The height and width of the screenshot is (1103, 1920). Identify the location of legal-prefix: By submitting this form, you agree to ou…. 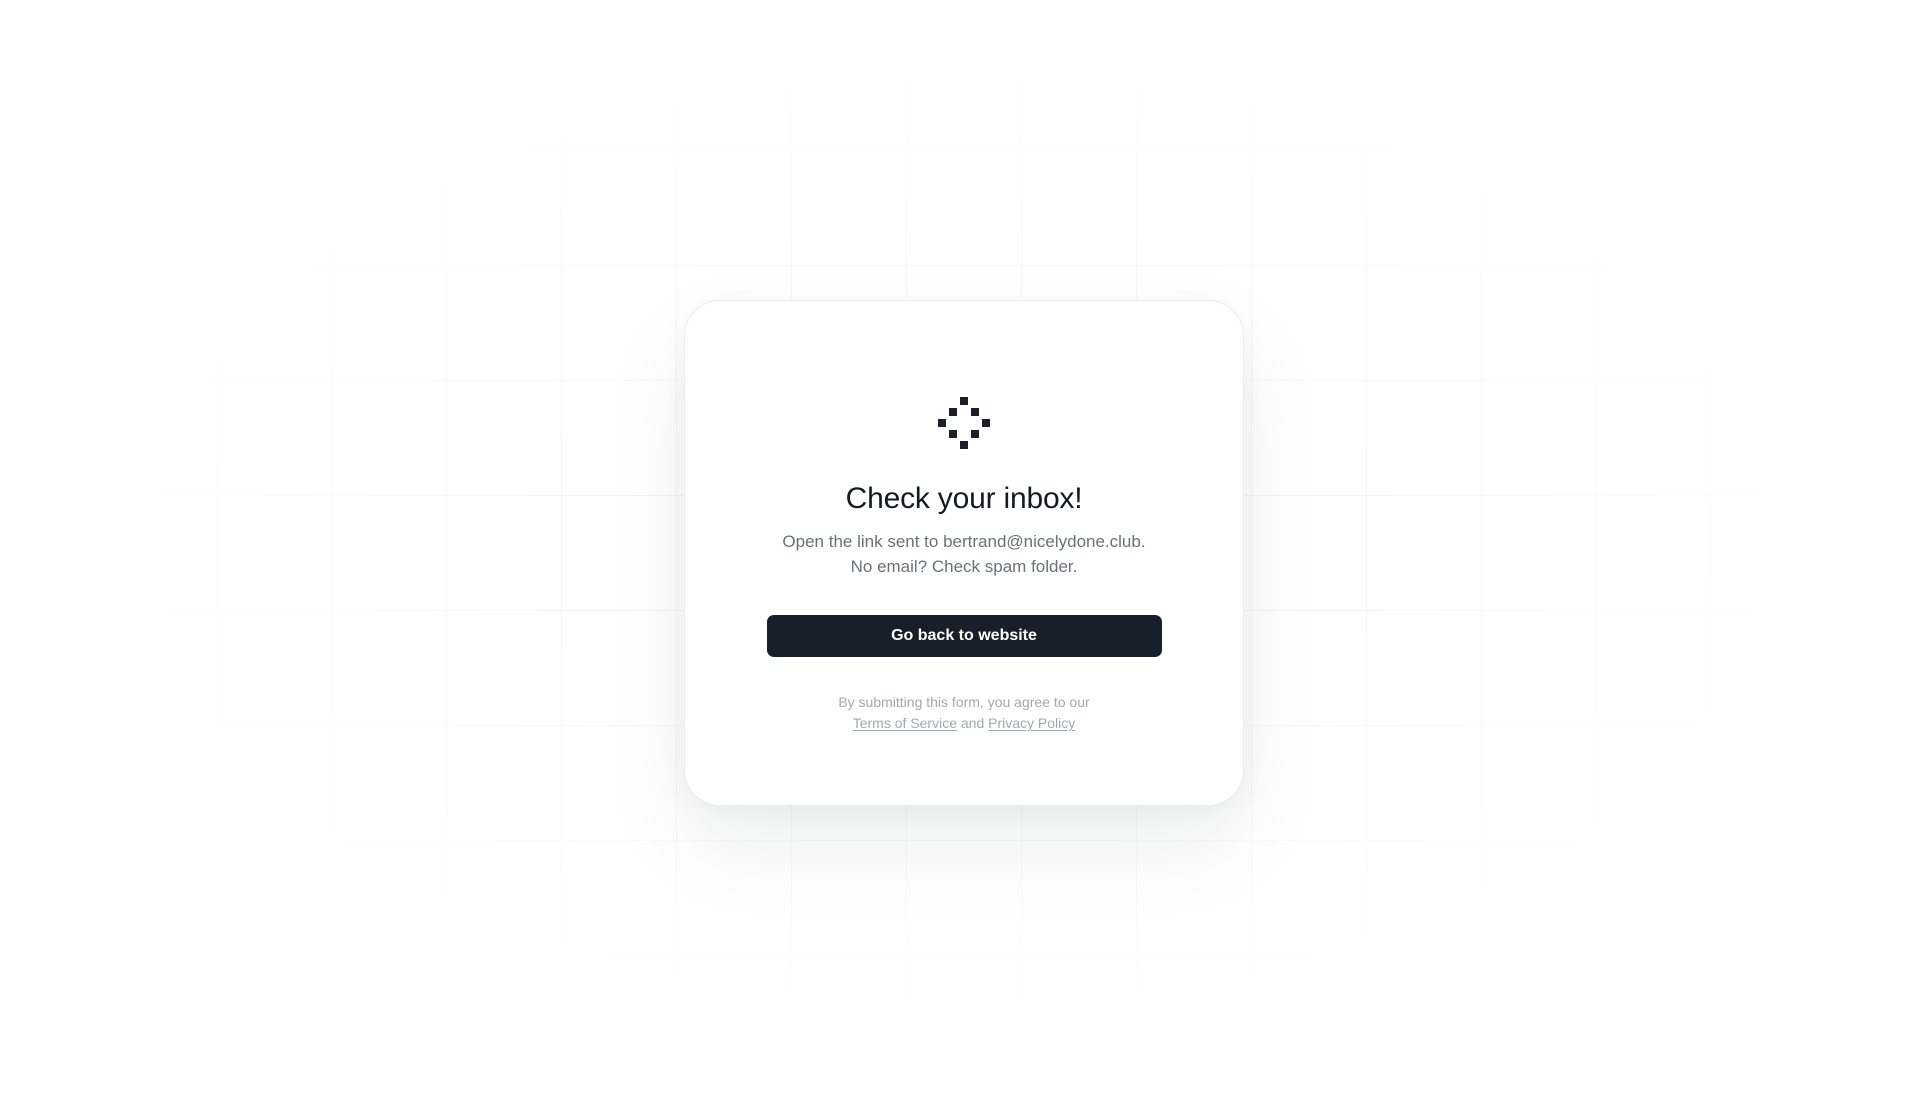
(964, 702).